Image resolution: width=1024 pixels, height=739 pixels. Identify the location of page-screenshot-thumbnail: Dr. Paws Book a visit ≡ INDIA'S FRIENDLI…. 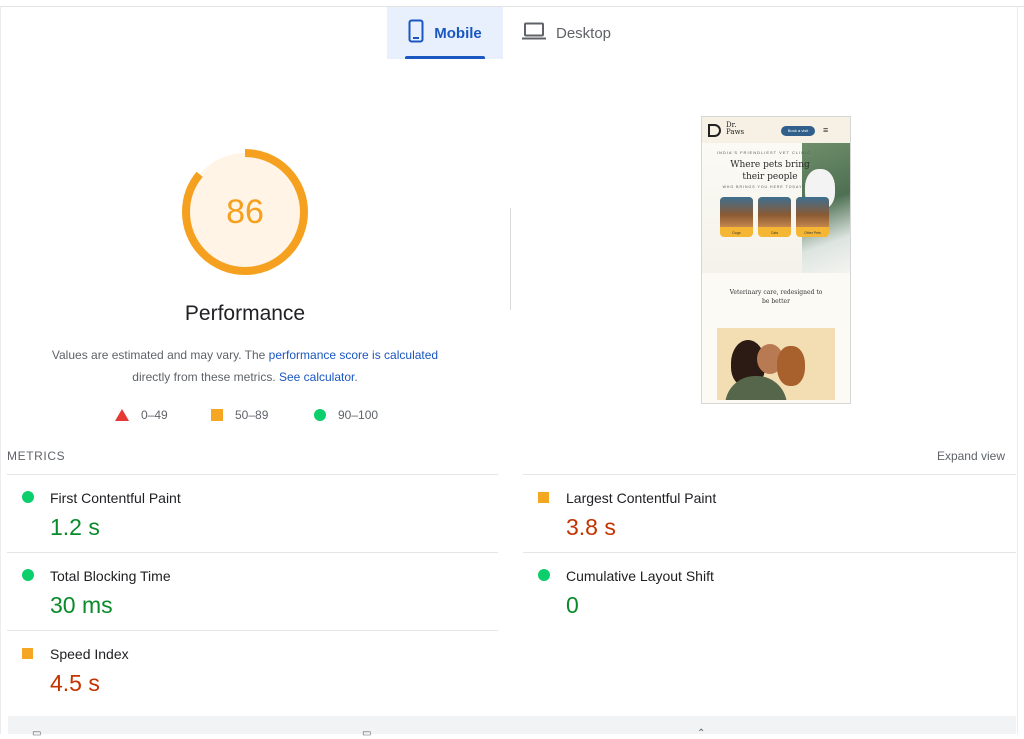
(776, 260).